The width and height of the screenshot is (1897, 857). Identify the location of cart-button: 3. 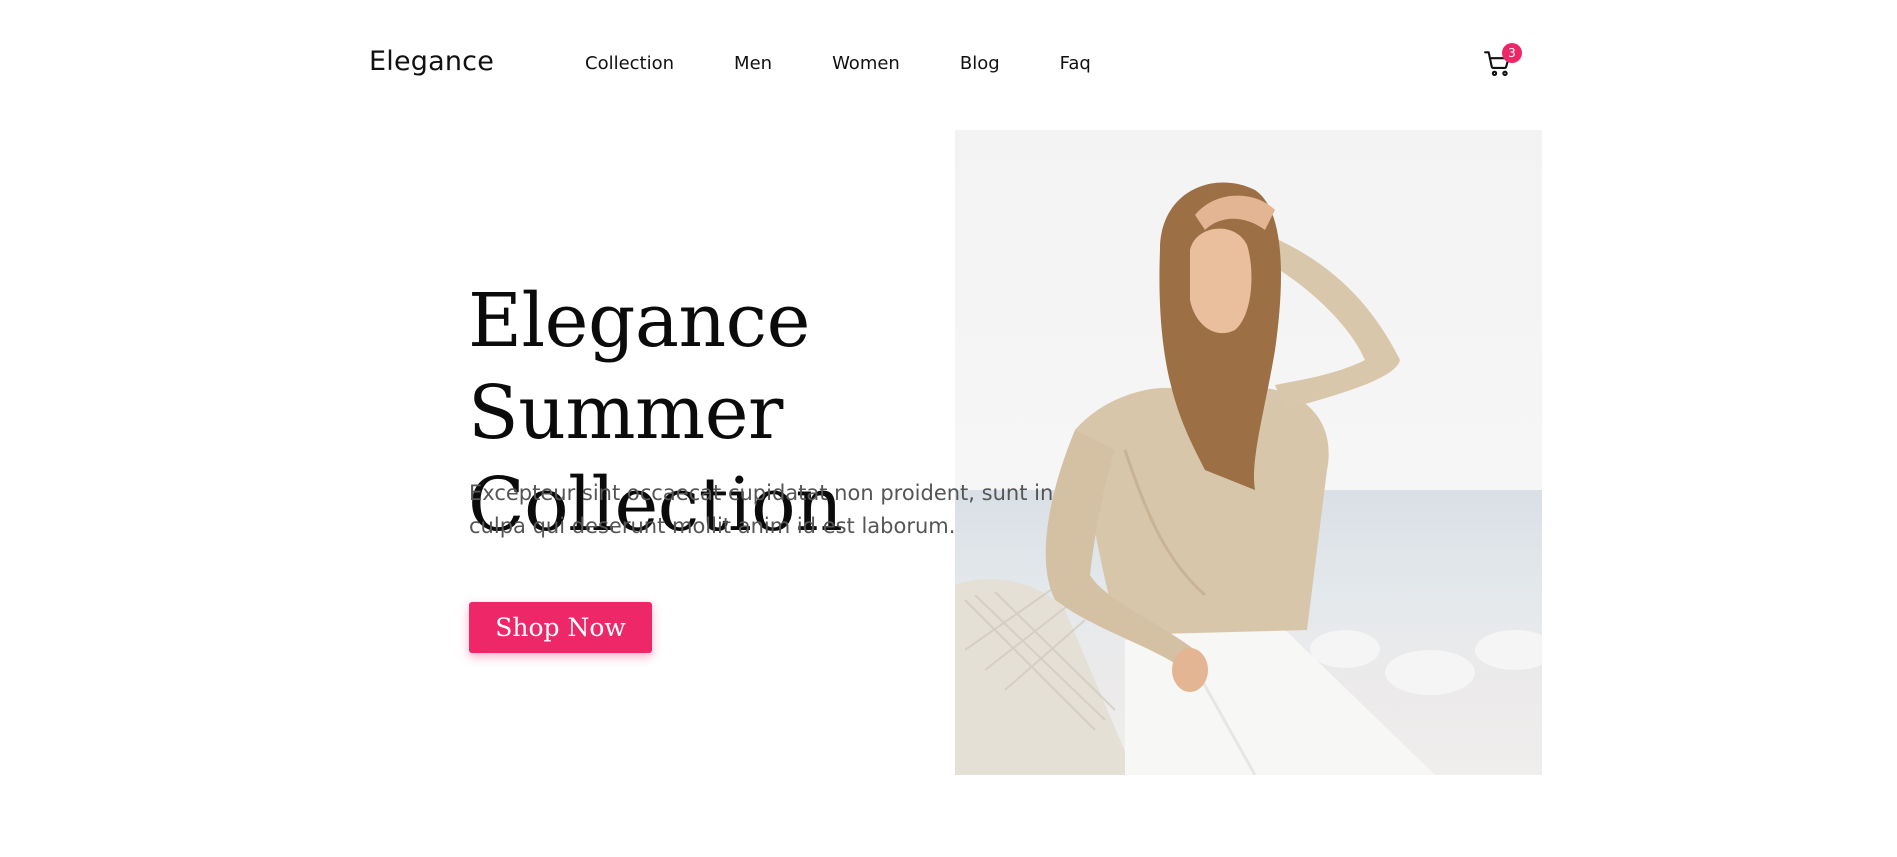
(1503, 61).